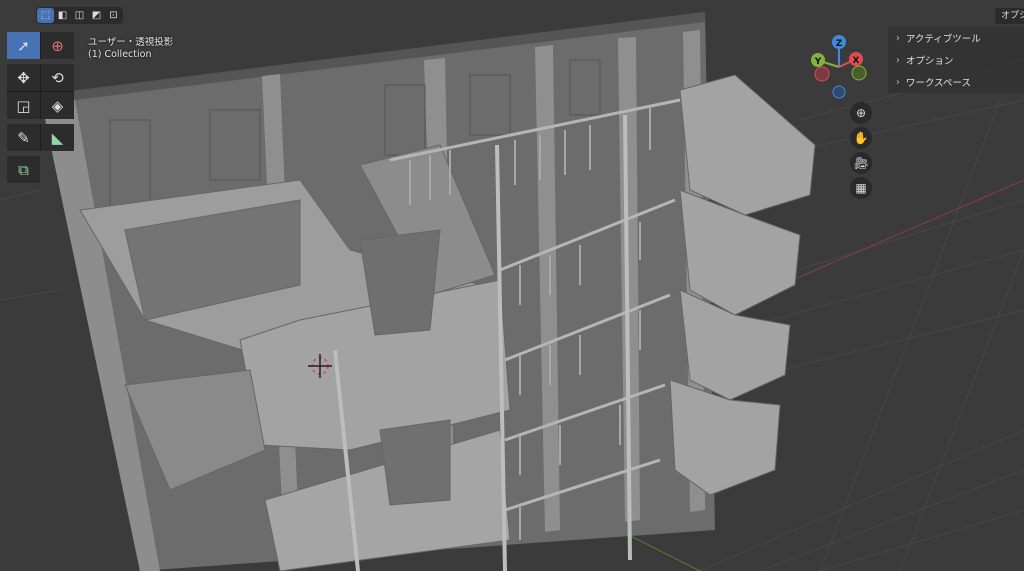  I want to click on measure-icon: ◣, so click(57, 137).